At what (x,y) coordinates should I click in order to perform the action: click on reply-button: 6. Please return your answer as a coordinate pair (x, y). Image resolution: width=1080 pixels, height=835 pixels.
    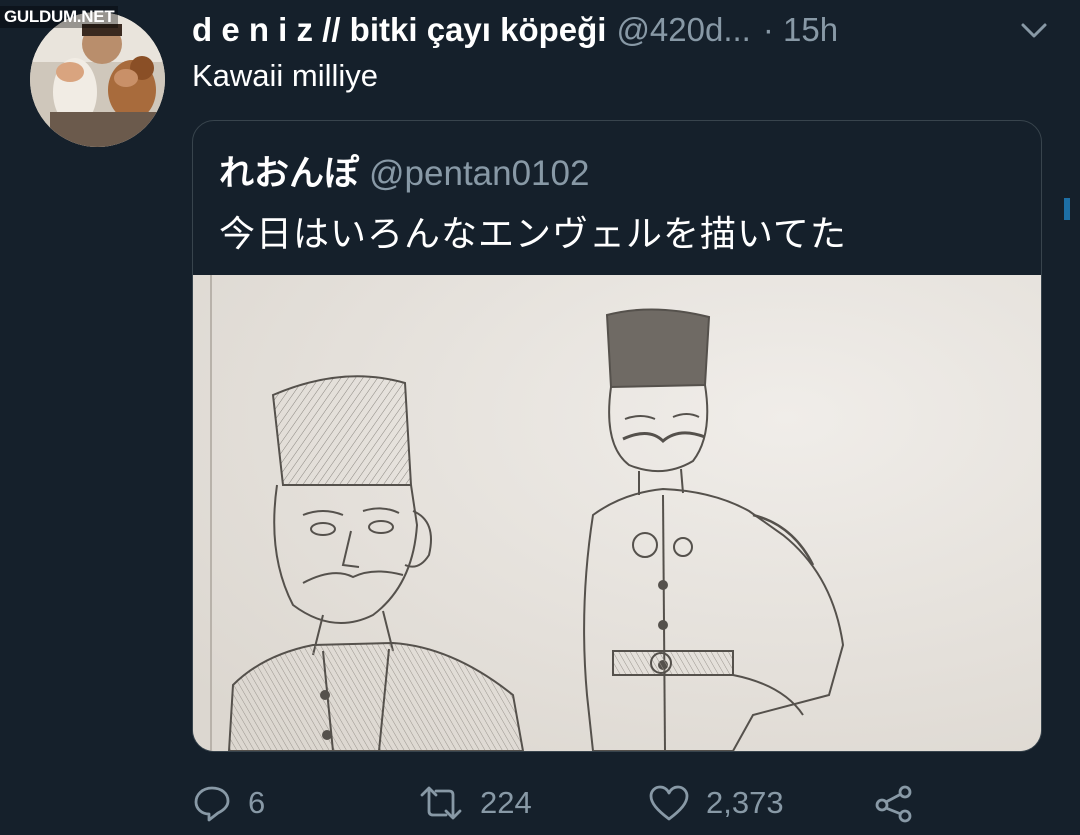
    Looking at the image, I should click on (228, 803).